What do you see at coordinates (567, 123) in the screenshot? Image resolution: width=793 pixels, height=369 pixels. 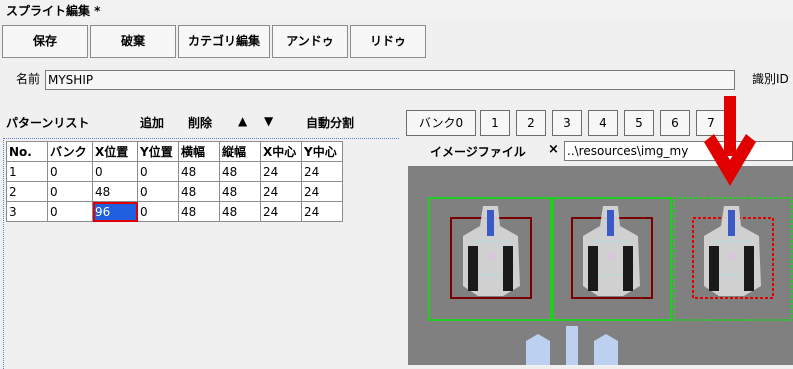 I see `tab-bank-3: 3` at bounding box center [567, 123].